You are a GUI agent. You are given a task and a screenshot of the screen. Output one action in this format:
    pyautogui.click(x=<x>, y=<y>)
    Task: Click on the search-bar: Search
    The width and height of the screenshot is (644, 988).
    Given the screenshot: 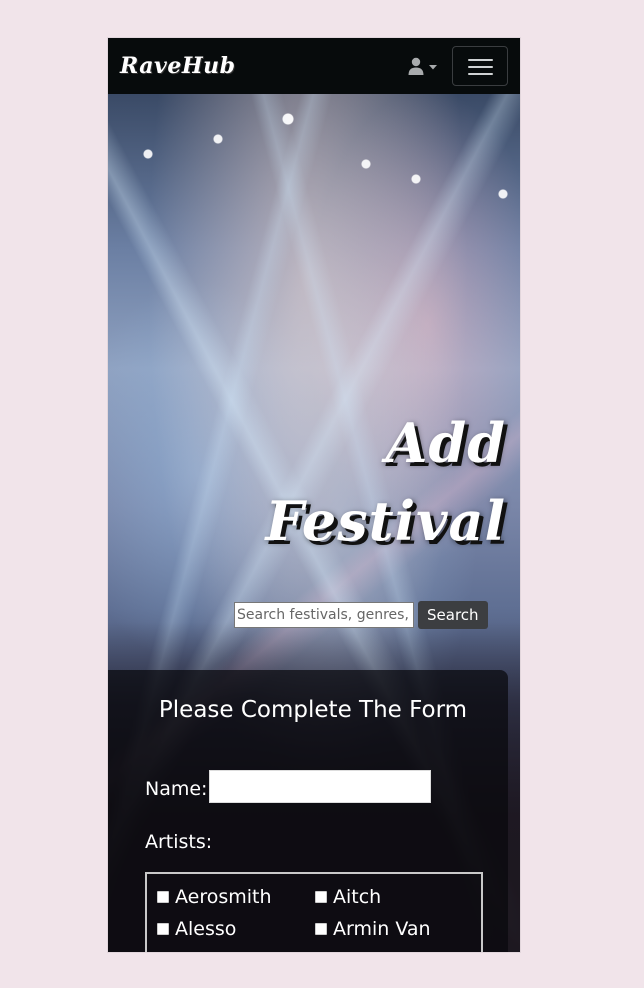 What is the action you would take?
    pyautogui.click(x=361, y=615)
    